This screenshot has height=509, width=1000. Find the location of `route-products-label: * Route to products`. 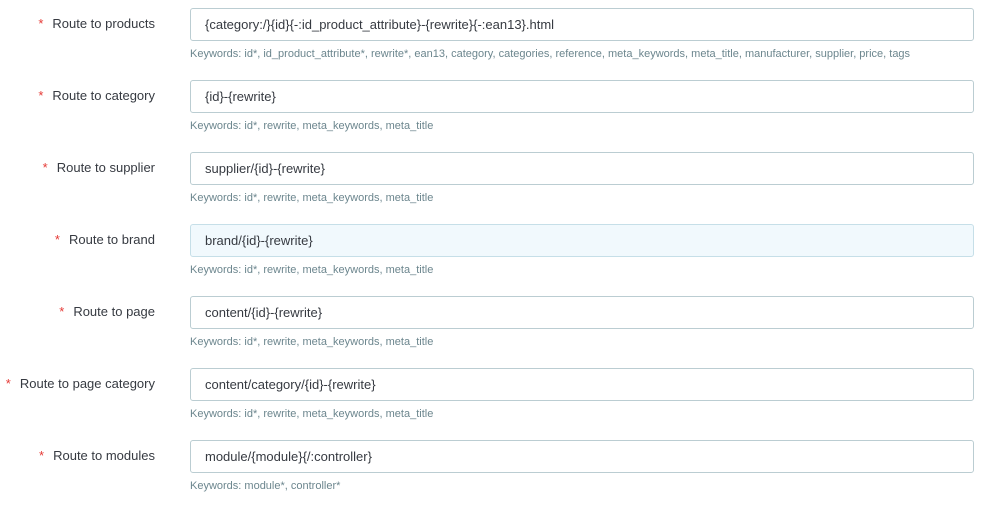

route-products-label: * Route to products is located at coordinates (96, 23).